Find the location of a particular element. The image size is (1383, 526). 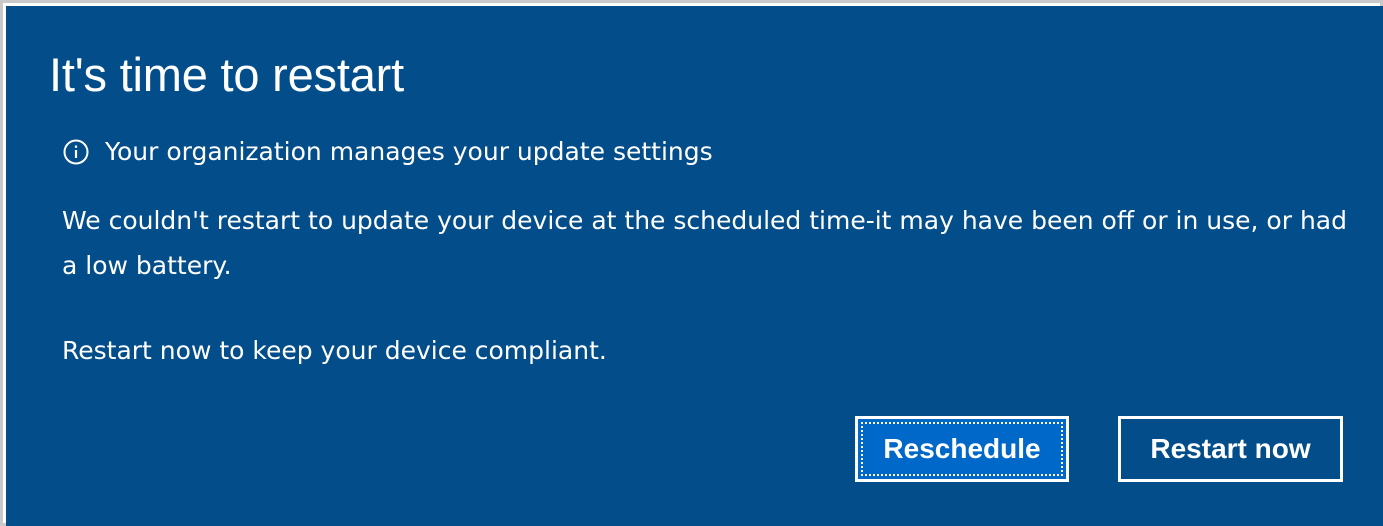

reschedule-button: Reschedule is located at coordinates (962, 449).